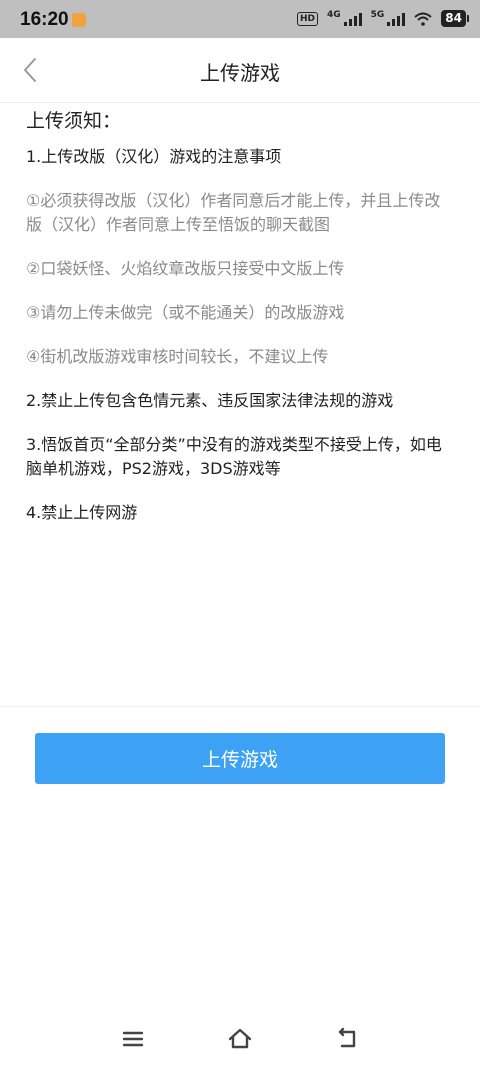 Image resolution: width=480 pixels, height=1067 pixels. I want to click on home-icon, so click(240, 1038).